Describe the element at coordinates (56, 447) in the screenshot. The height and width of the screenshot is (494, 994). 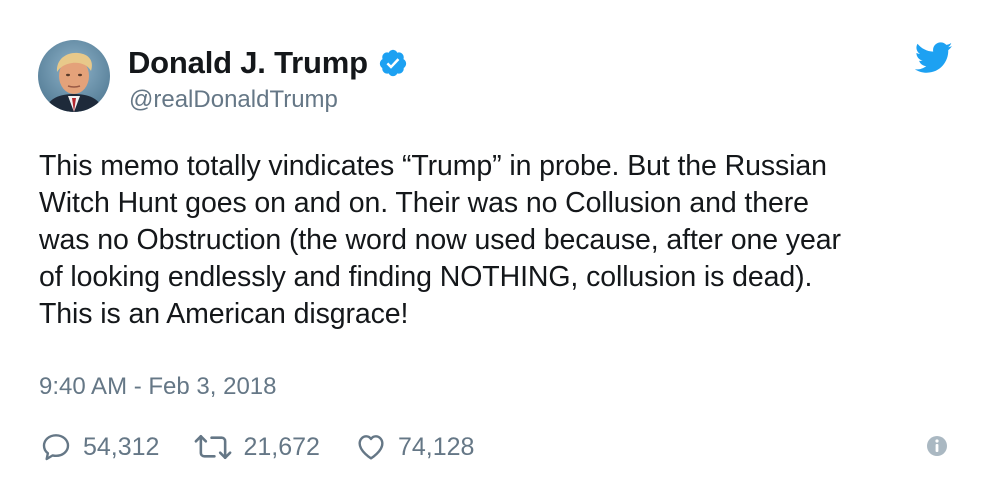
I see `reply-bubble-icon` at that location.